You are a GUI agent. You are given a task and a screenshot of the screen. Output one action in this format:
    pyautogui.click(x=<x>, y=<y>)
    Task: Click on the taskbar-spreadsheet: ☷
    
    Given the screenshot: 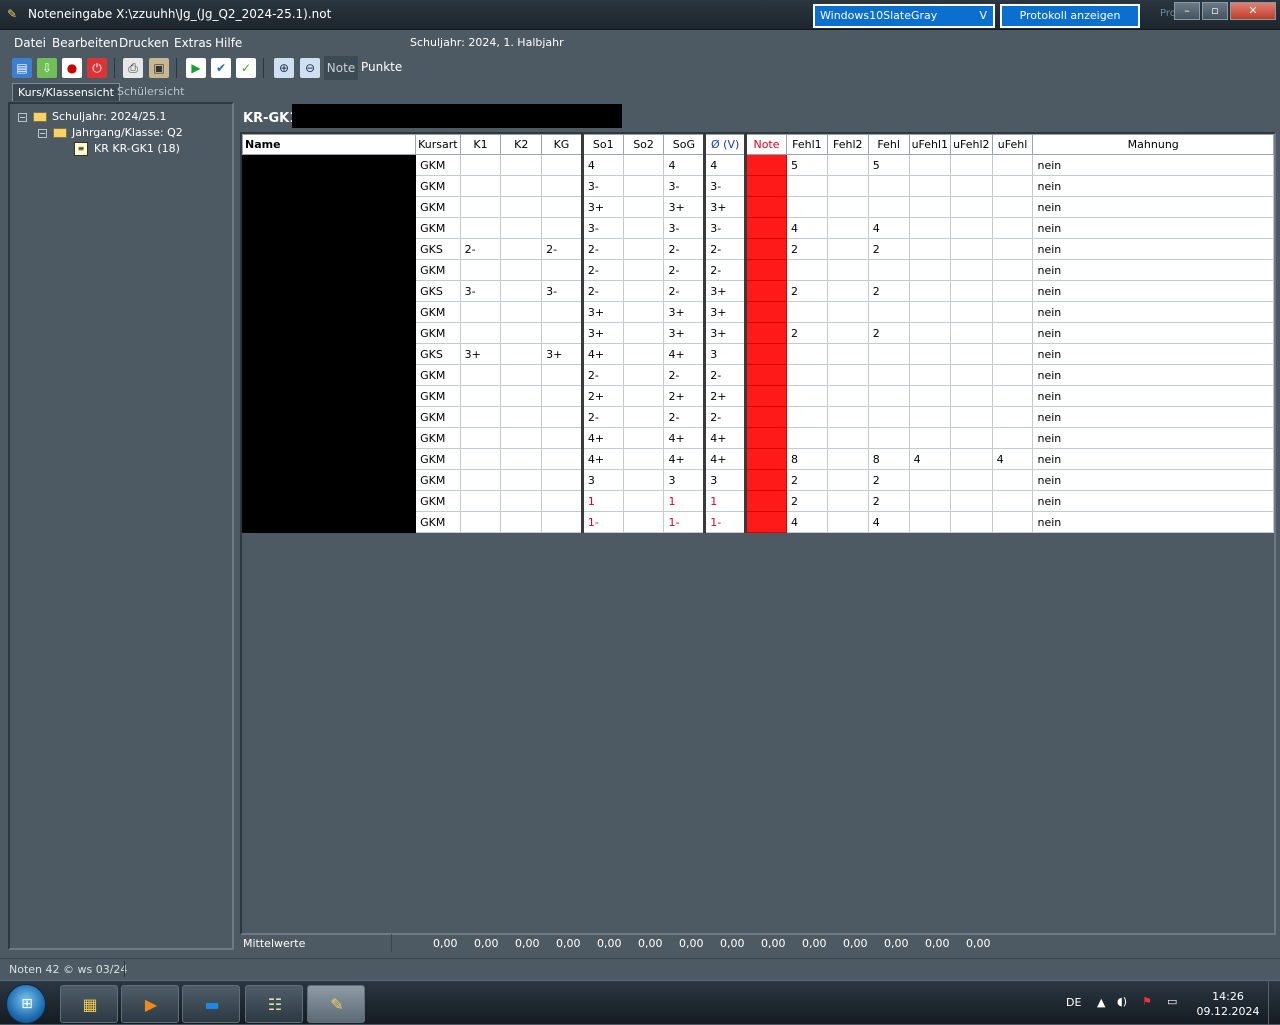 What is the action you would take?
    pyautogui.click(x=274, y=1004)
    